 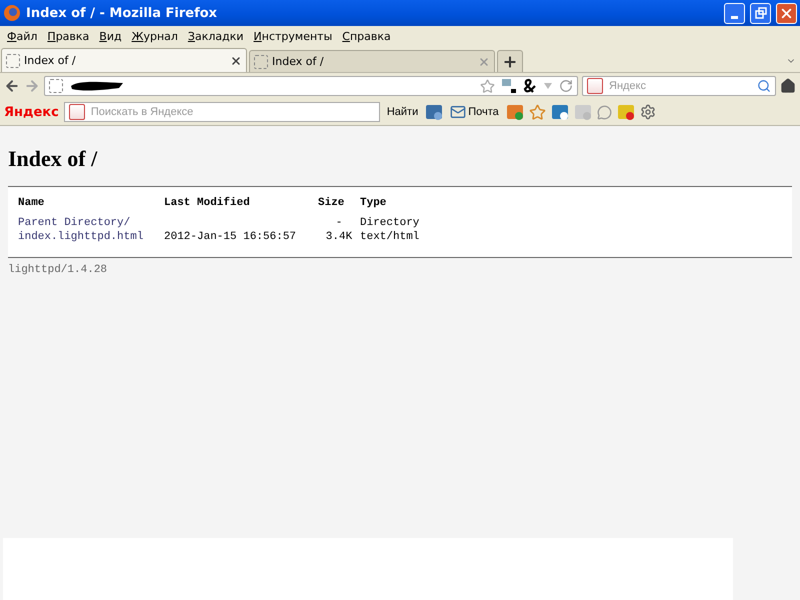 I want to click on find-button: Найти, so click(x=402, y=112).